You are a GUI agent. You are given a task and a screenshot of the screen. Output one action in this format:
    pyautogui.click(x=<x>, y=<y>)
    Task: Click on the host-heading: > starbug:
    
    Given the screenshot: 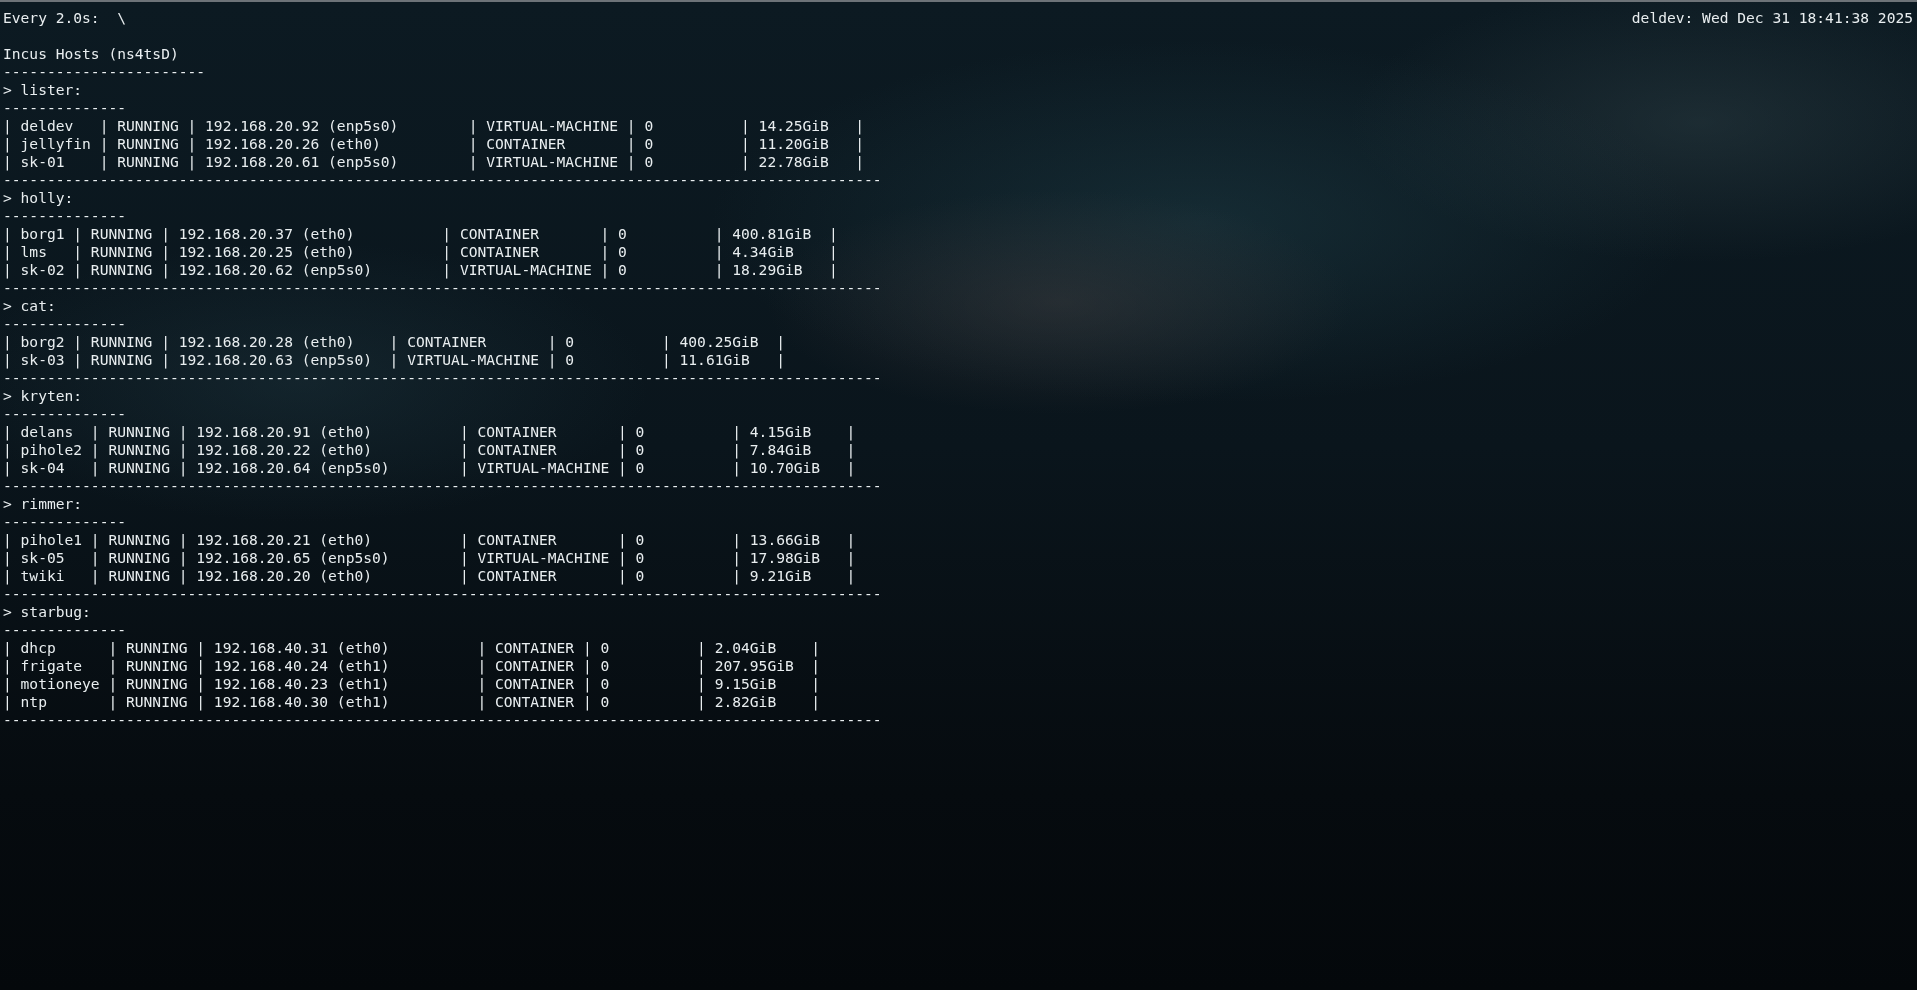 What is the action you would take?
    pyautogui.click(x=47, y=612)
    